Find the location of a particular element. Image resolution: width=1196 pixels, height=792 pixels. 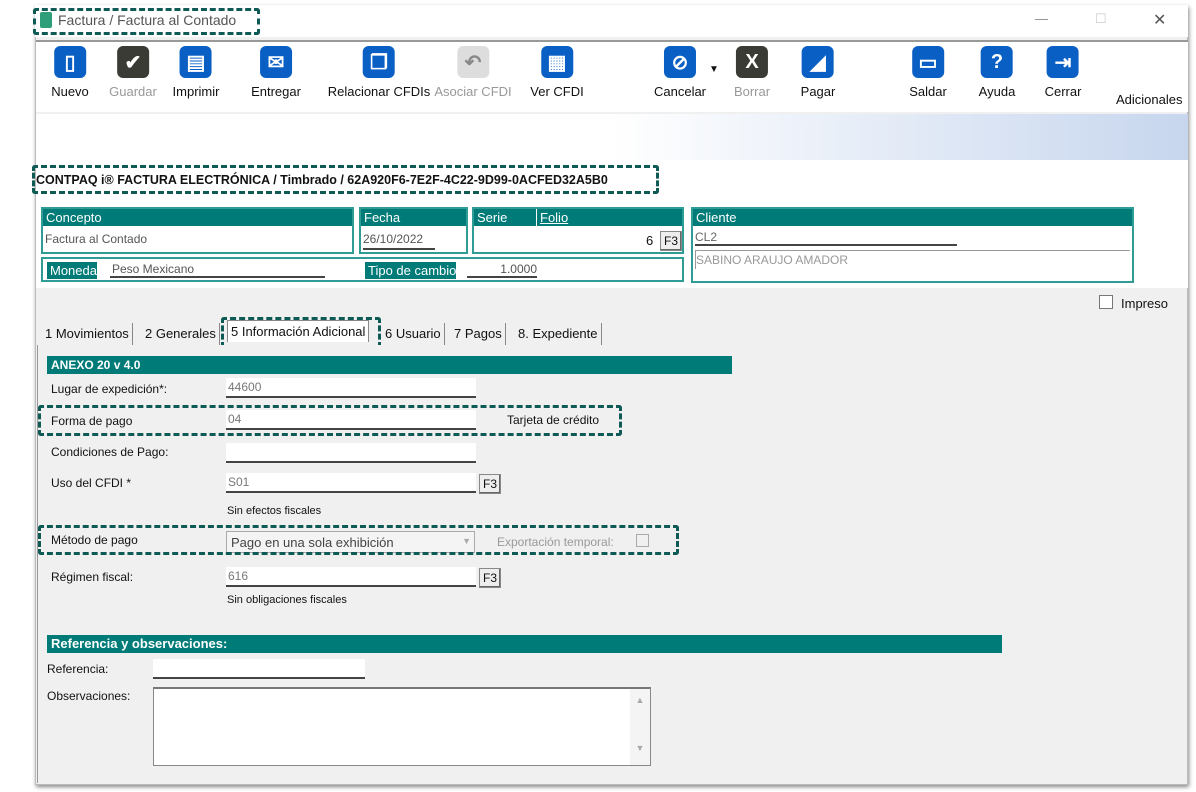

concepto-box: Concepto Factura al Contado is located at coordinates (197, 230).